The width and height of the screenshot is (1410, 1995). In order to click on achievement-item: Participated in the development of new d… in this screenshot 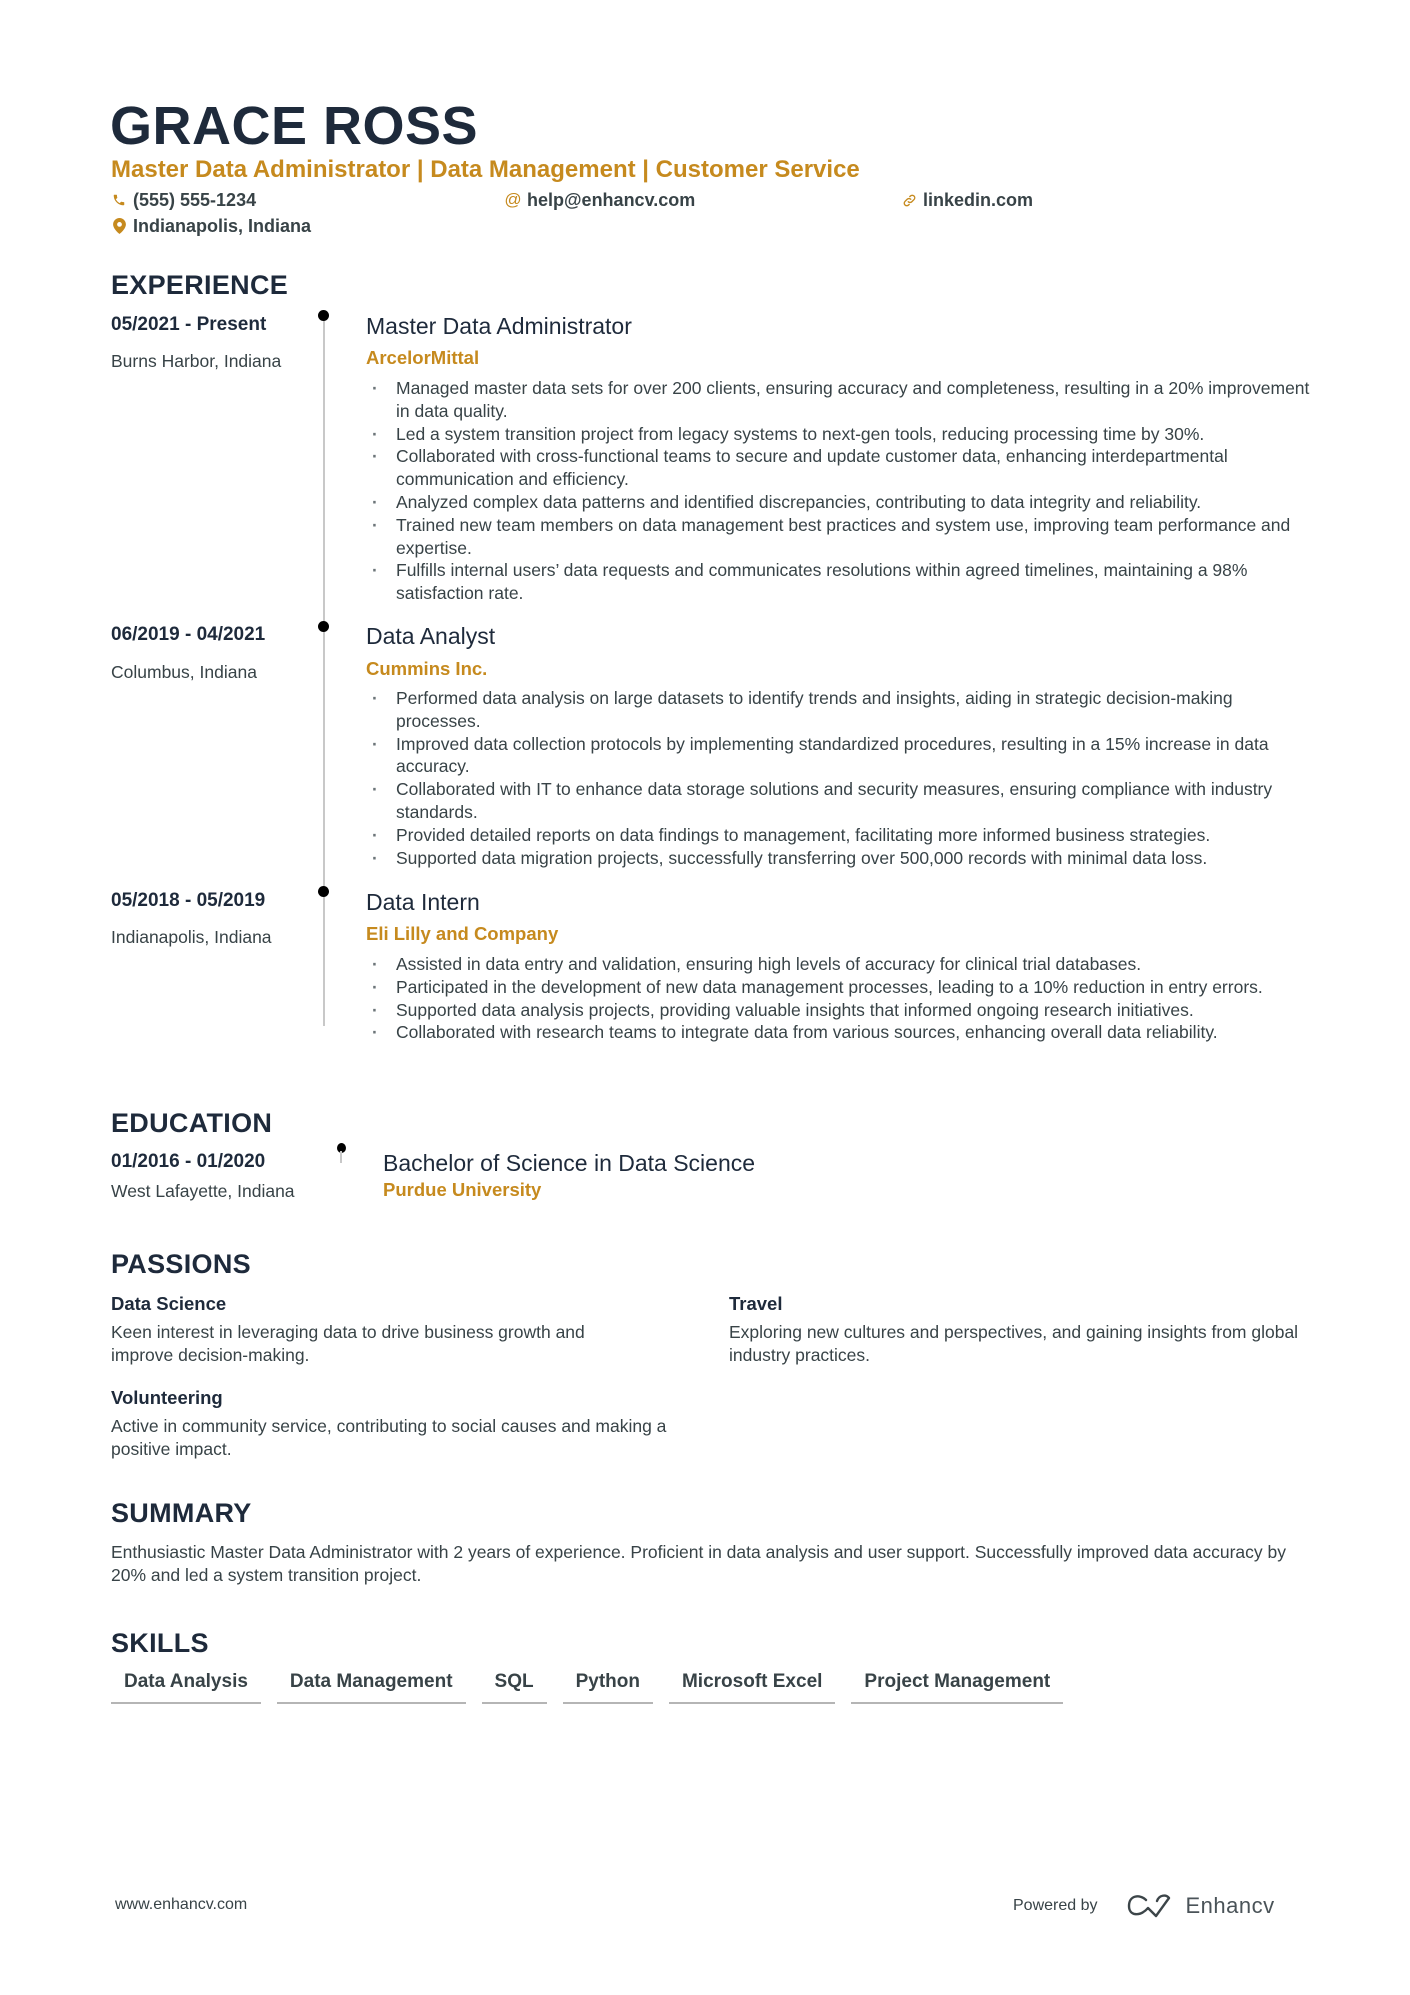, I will do `click(838, 987)`.